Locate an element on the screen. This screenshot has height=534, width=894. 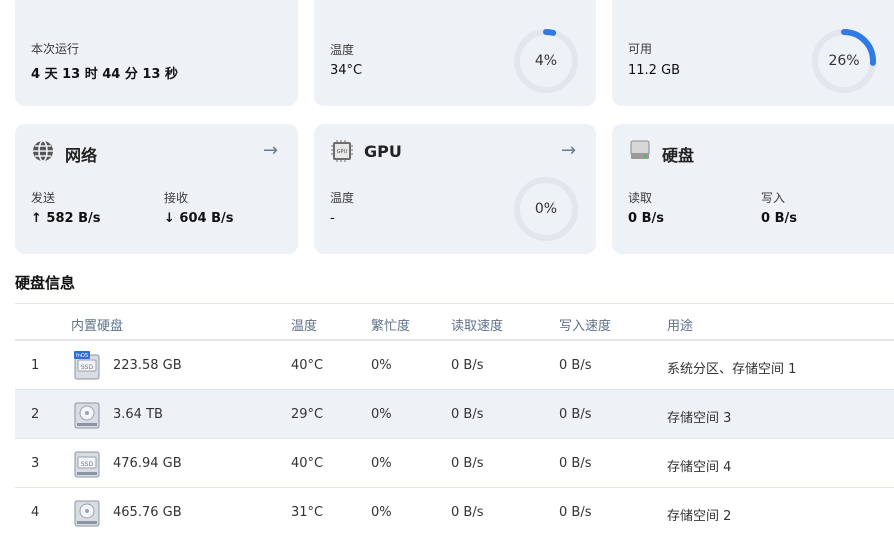
ssd-icon: SSD fnOS is located at coordinates (87, 366).